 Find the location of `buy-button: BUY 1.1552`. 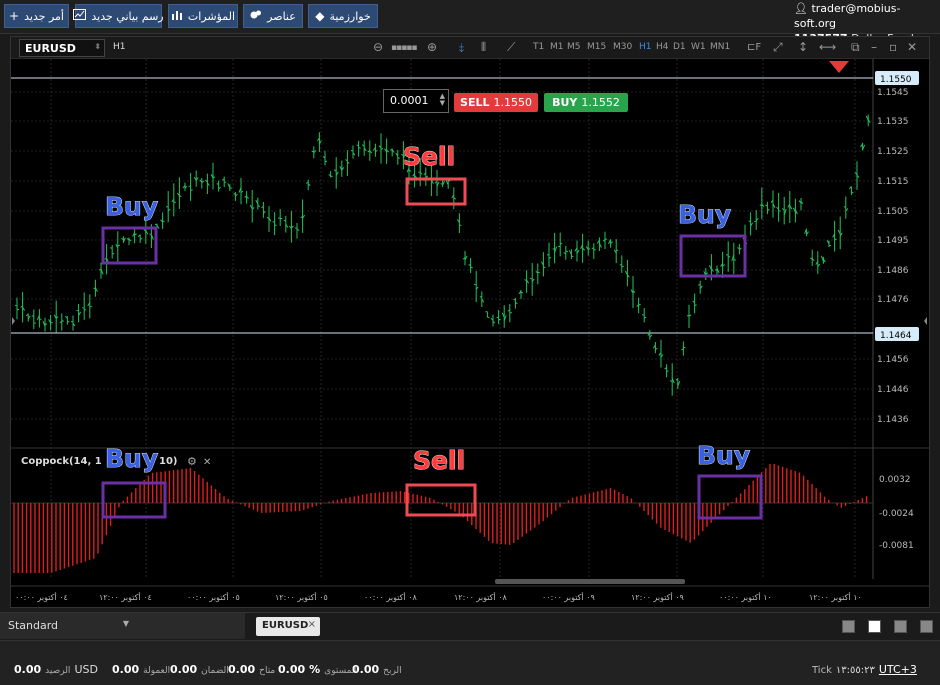

buy-button: BUY 1.1552 is located at coordinates (586, 102).